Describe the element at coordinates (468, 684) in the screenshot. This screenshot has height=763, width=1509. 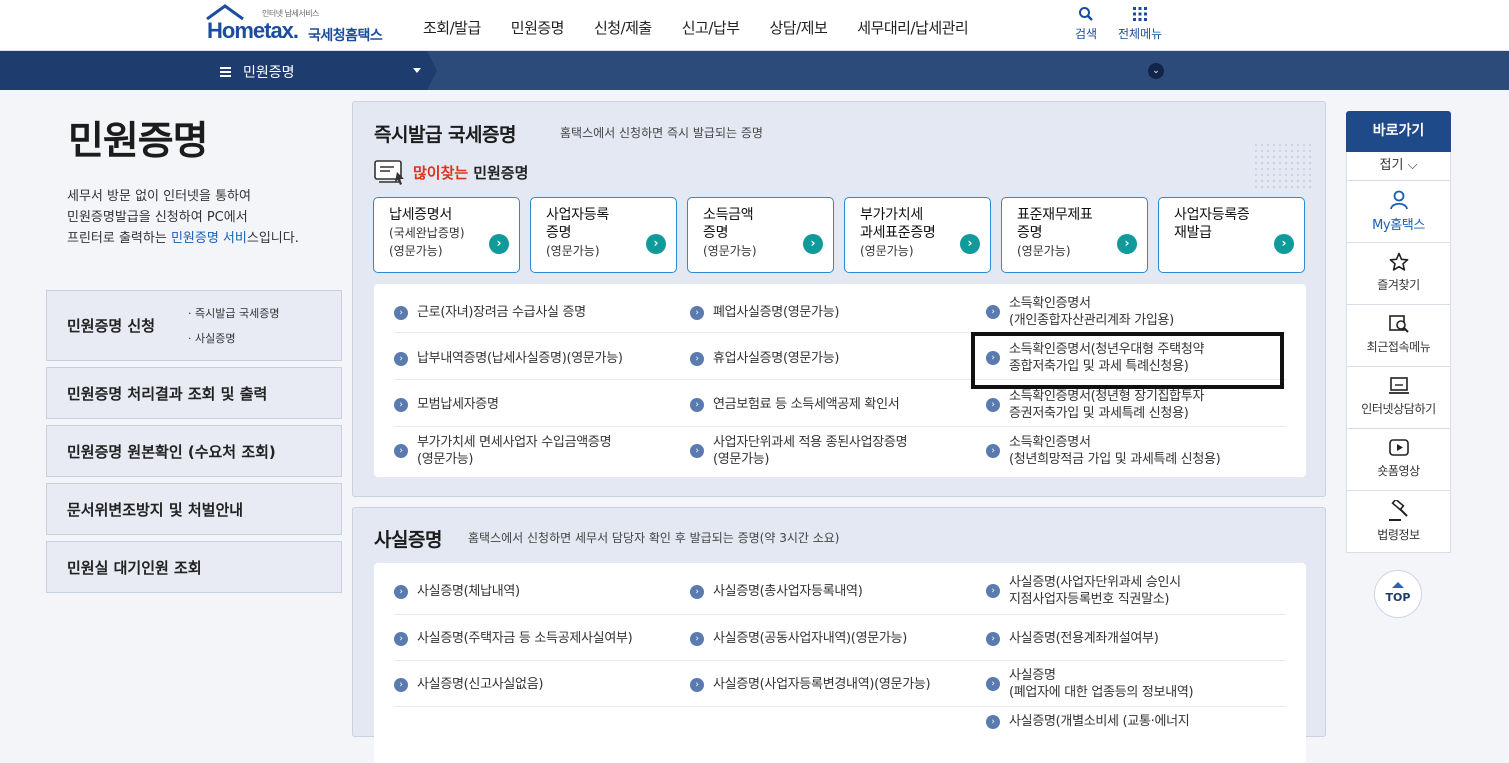
I see `list-item: › 사실증명(신고사실없음)` at that location.